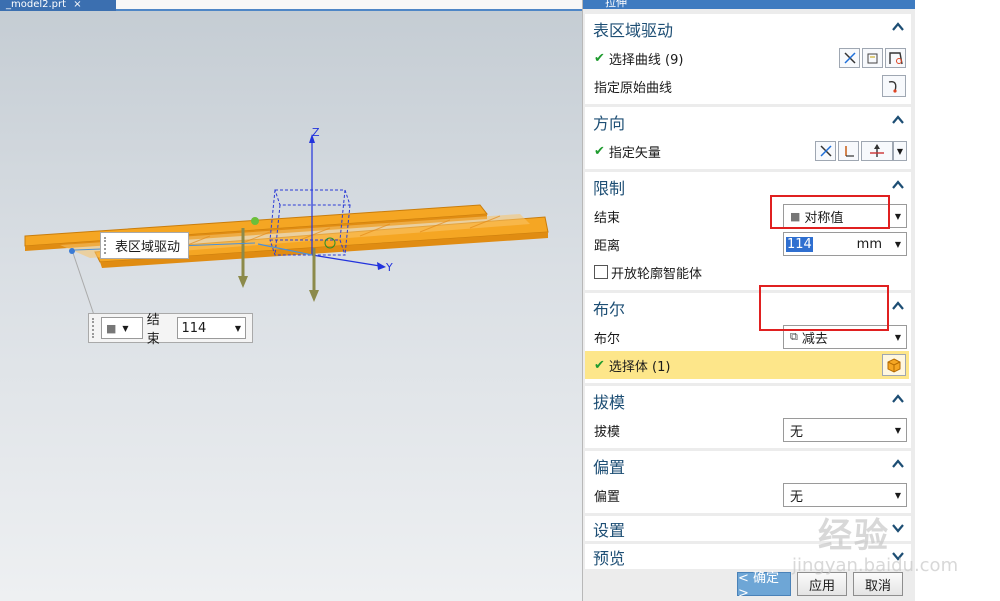  I want to click on open-profile-row: 开放轮廓智能体, so click(748, 272).